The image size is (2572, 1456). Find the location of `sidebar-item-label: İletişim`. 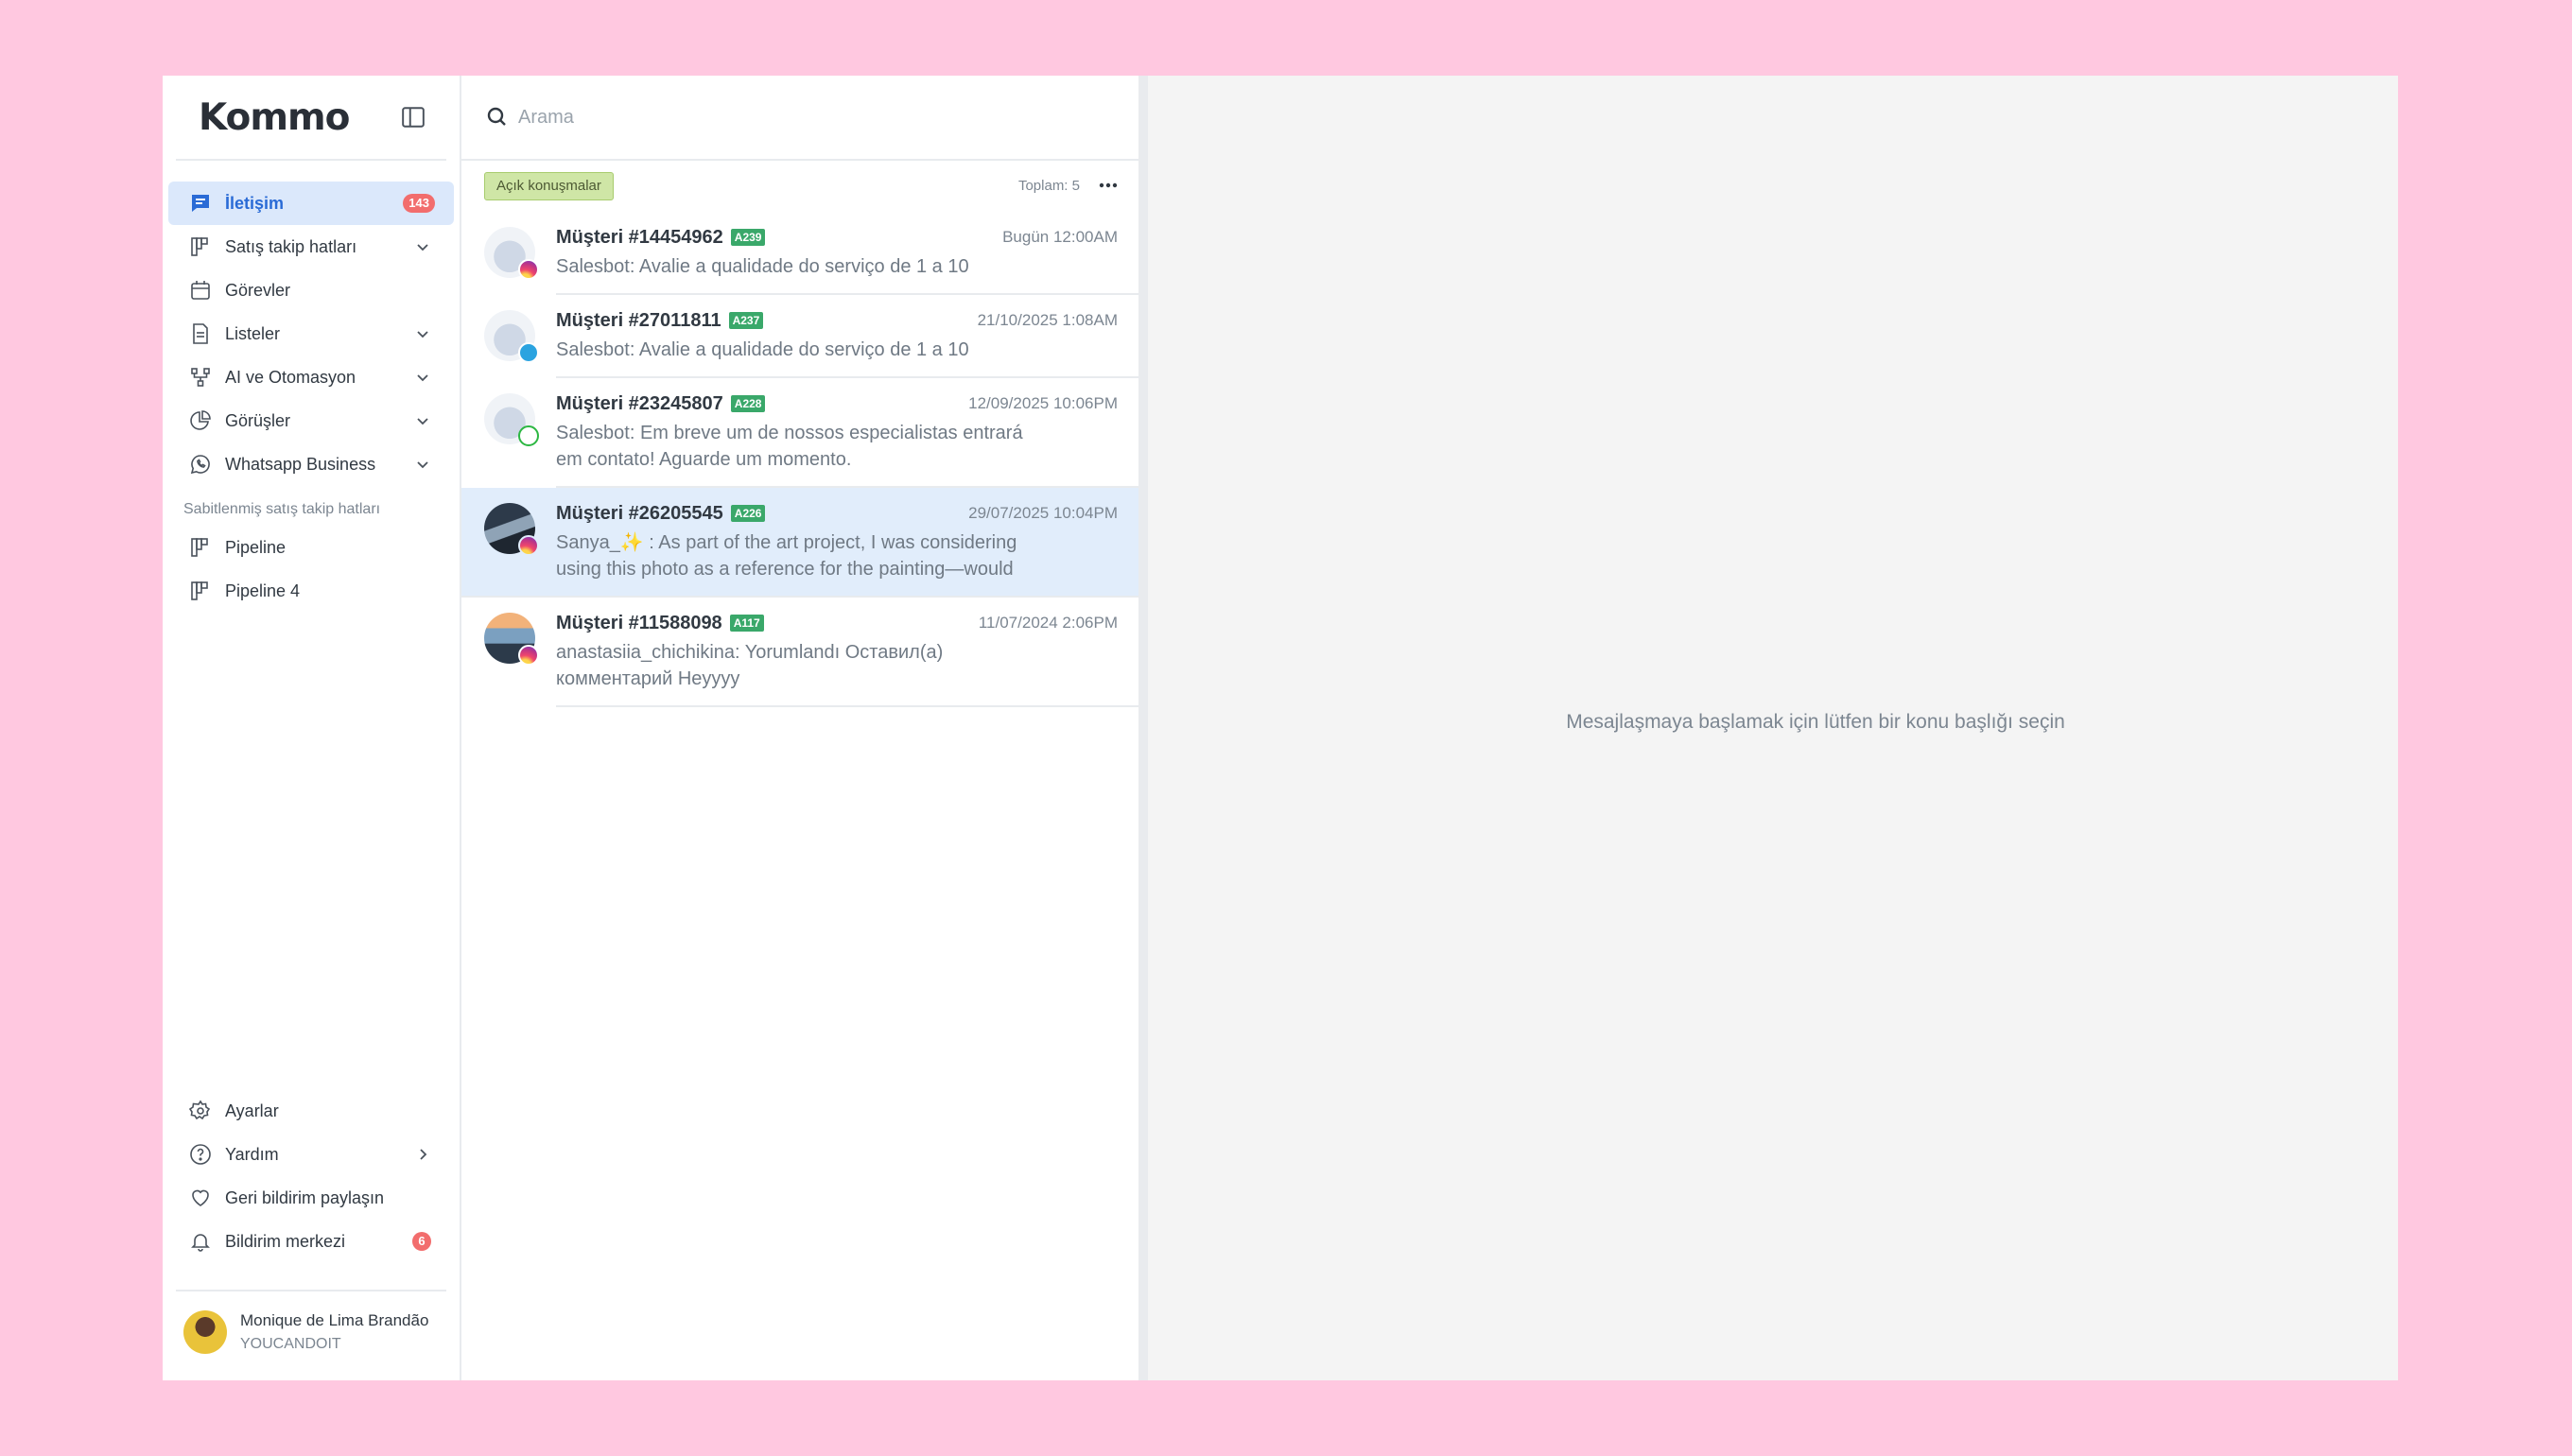

sidebar-item-label: İletişim is located at coordinates (255, 203).